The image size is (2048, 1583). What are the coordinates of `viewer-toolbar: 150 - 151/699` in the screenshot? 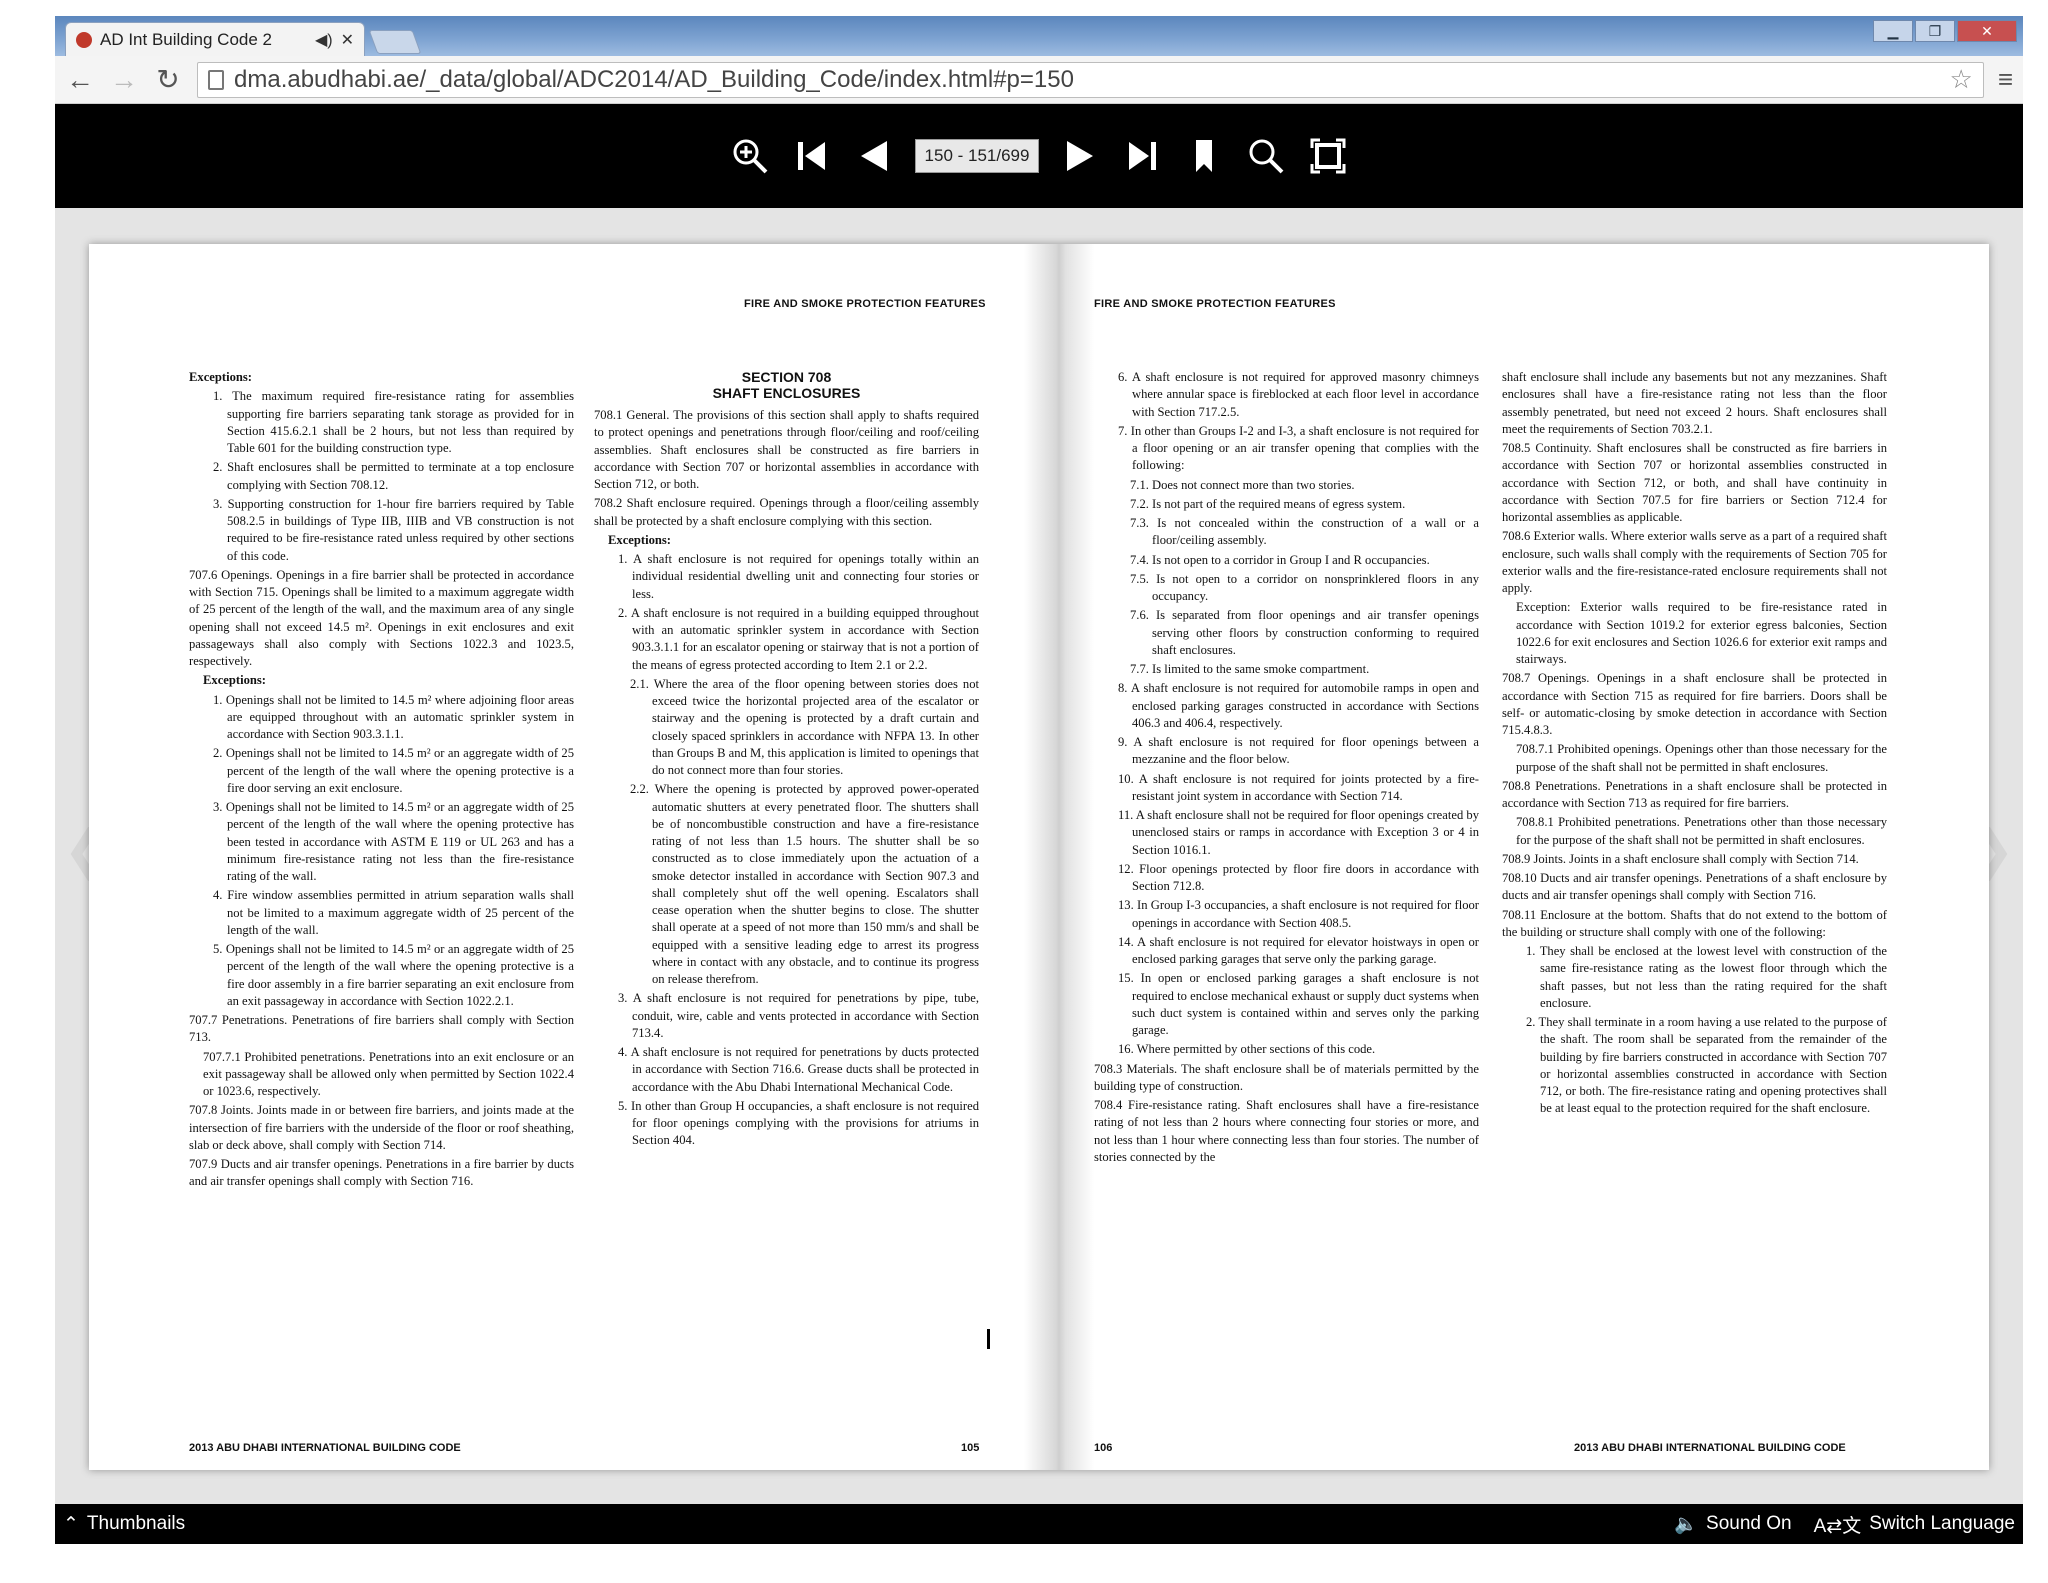 It's located at (1039, 156).